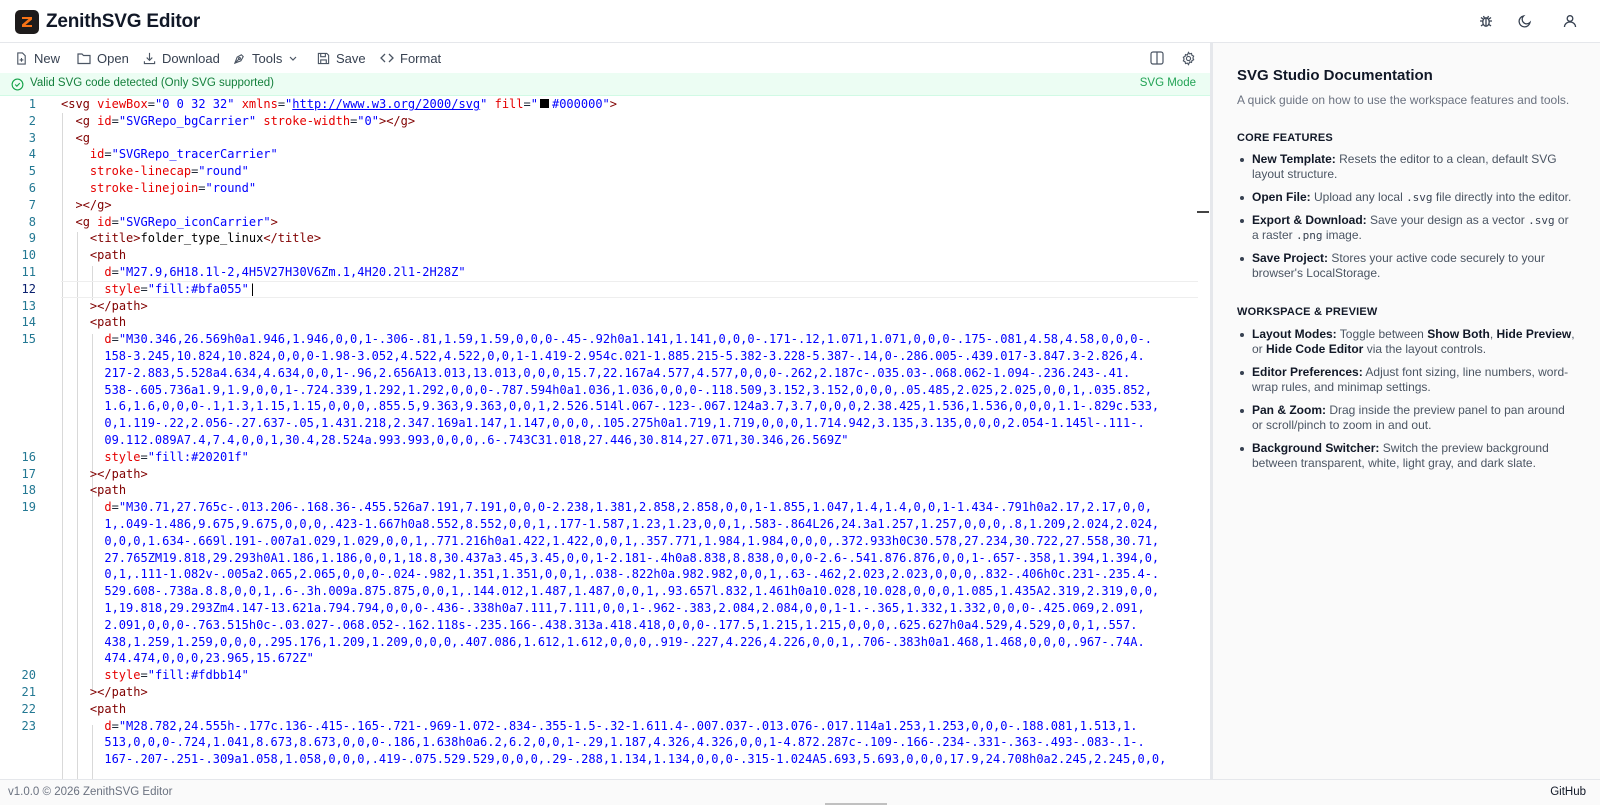 This screenshot has width=1600, height=805. Describe the element at coordinates (599, 238) in the screenshot. I see `code-line: 9 <title>folder_type_linux</title>` at that location.